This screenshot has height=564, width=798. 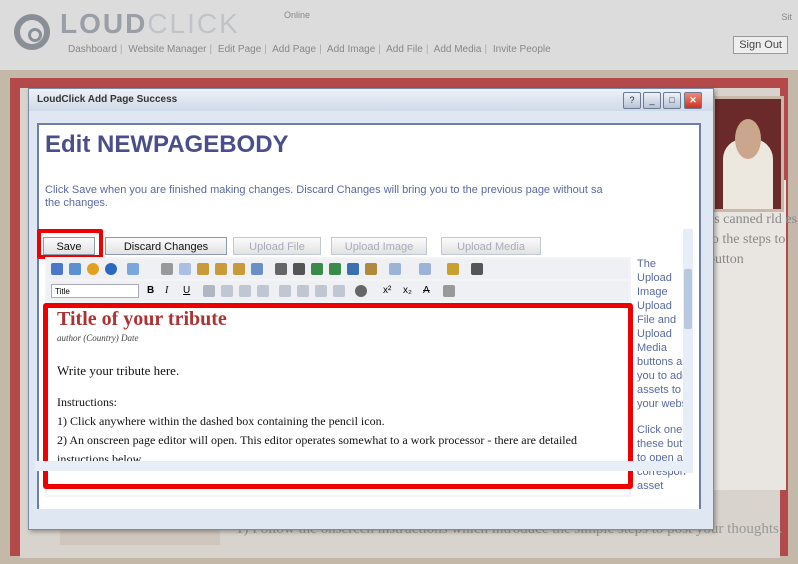 What do you see at coordinates (458, 49) in the screenshot?
I see `nav-add-media: Add Media` at bounding box center [458, 49].